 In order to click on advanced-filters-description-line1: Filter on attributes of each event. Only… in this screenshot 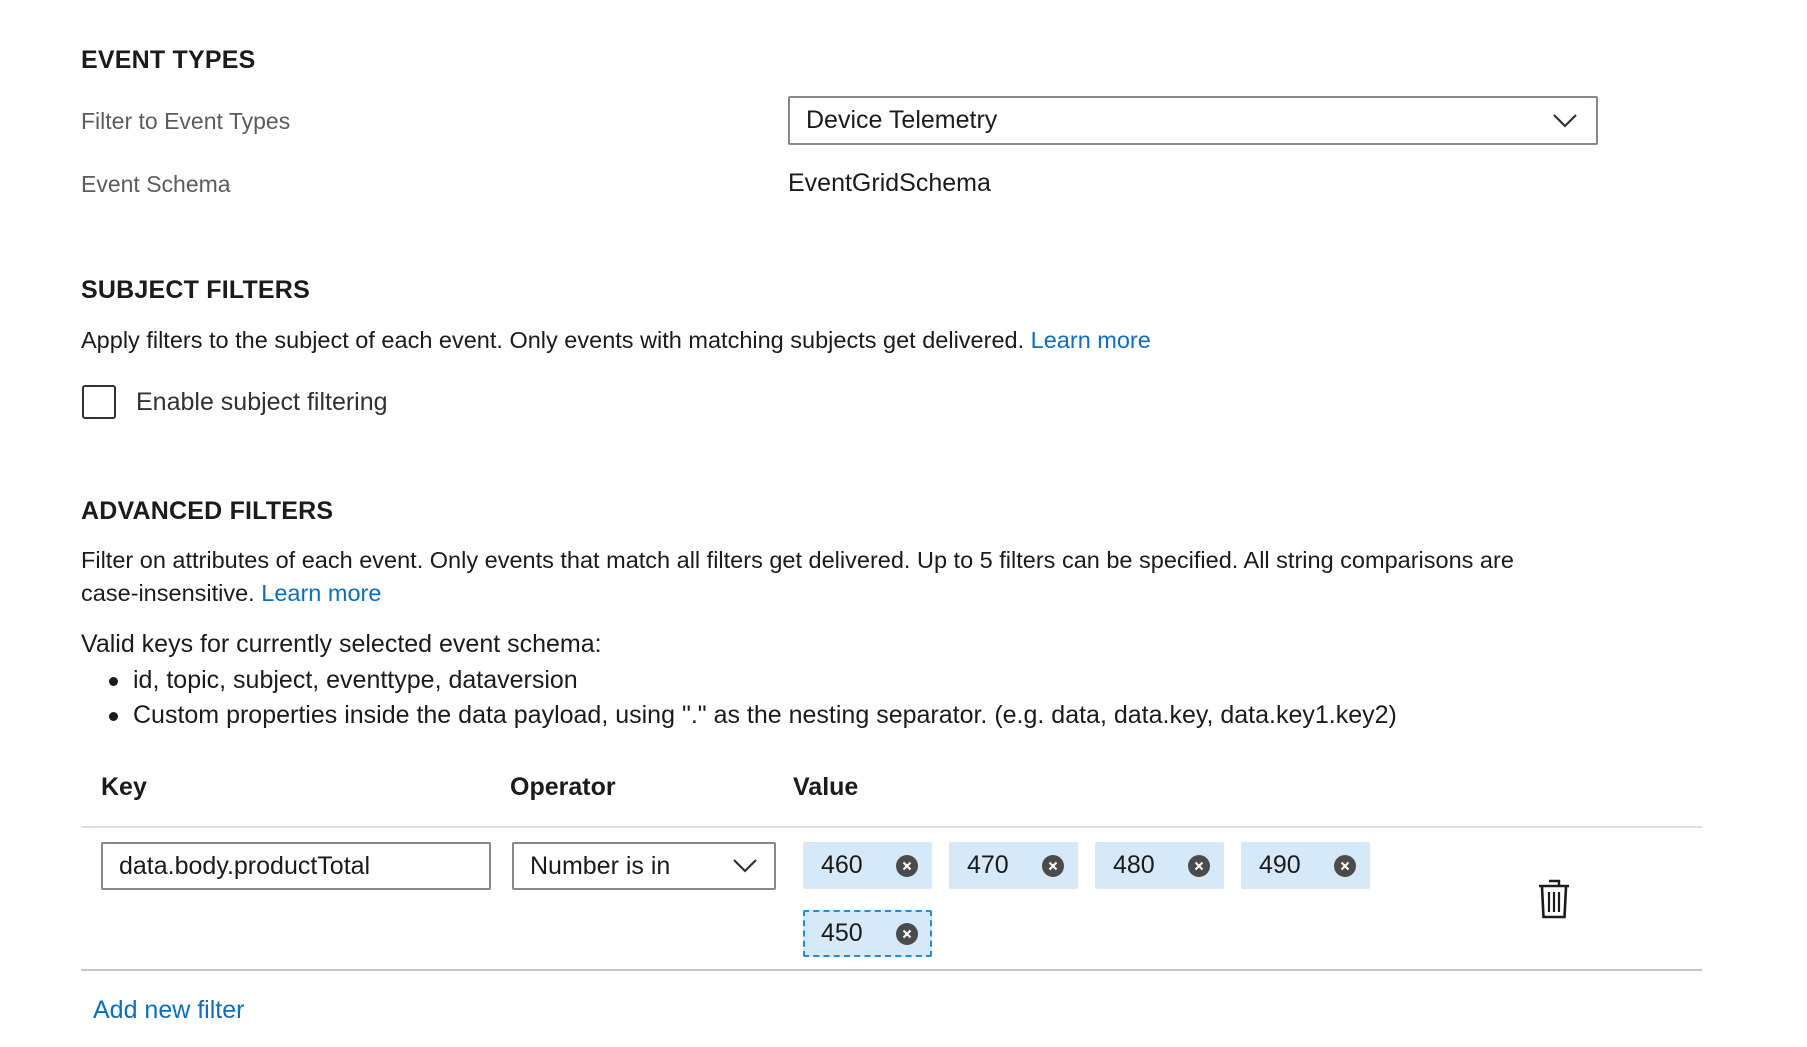, I will do `click(797, 560)`.